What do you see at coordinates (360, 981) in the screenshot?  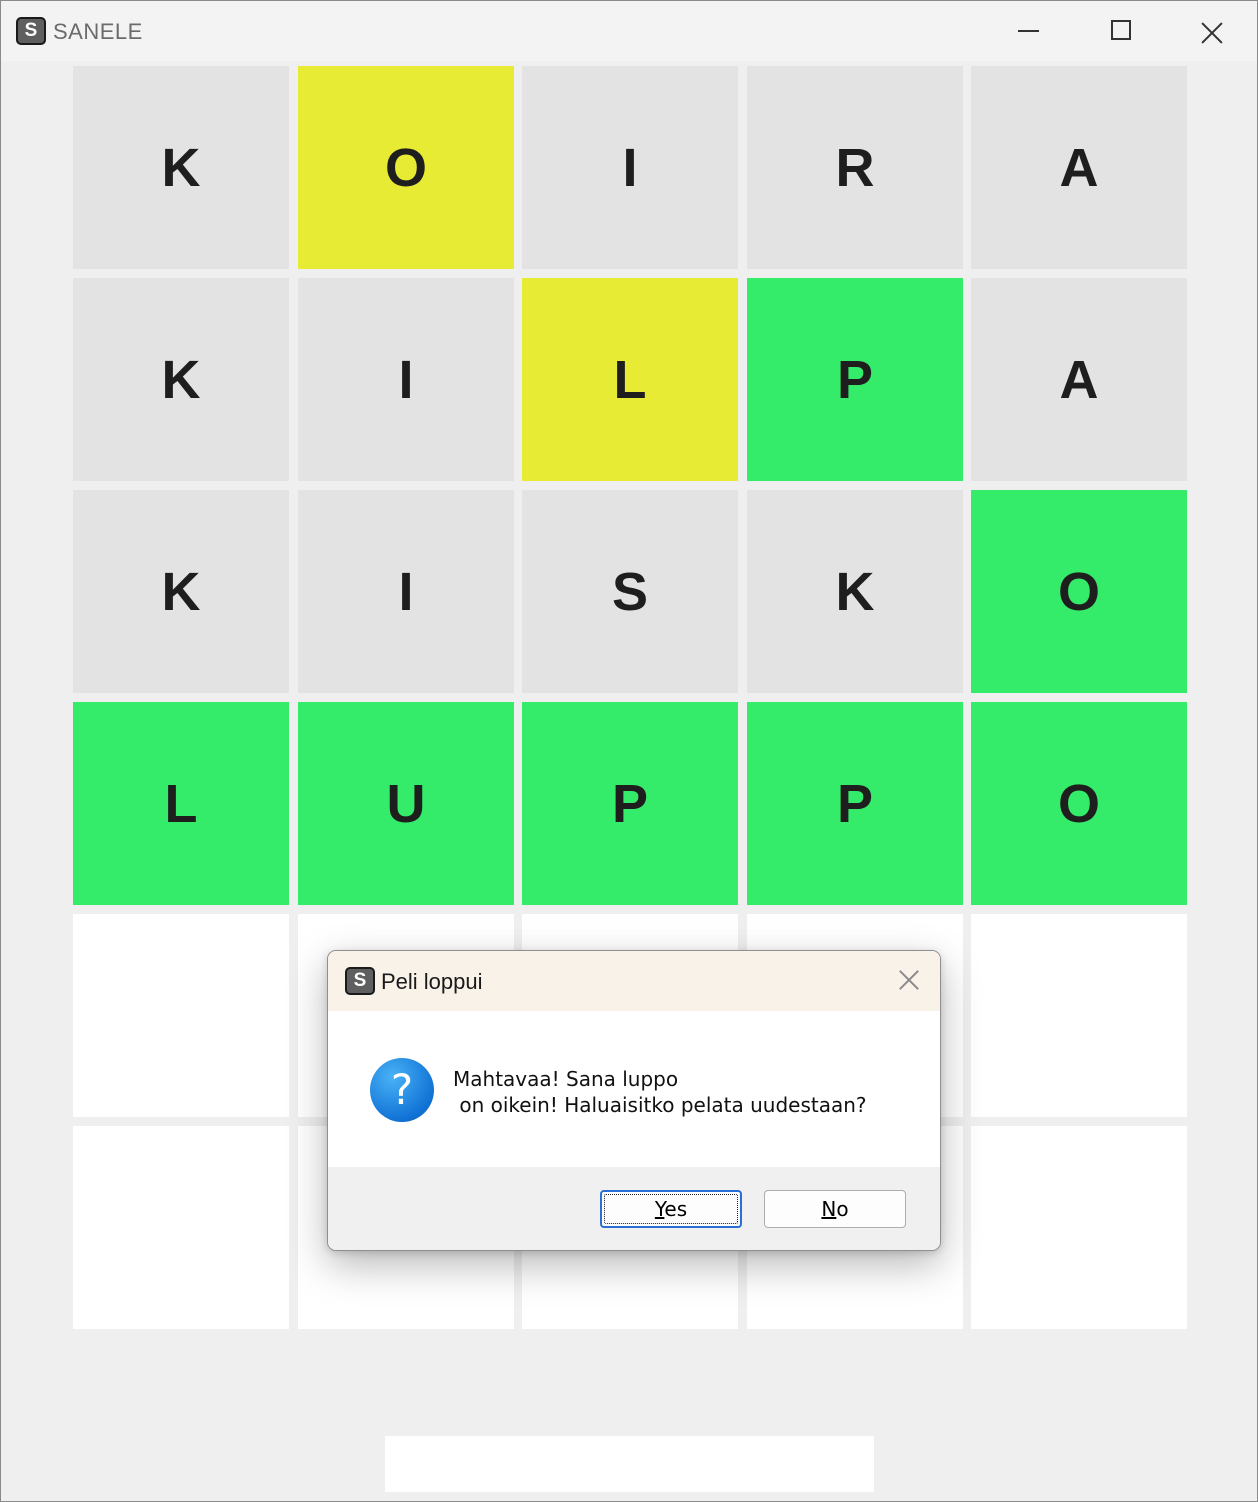 I see `dialog-app-icon: S` at bounding box center [360, 981].